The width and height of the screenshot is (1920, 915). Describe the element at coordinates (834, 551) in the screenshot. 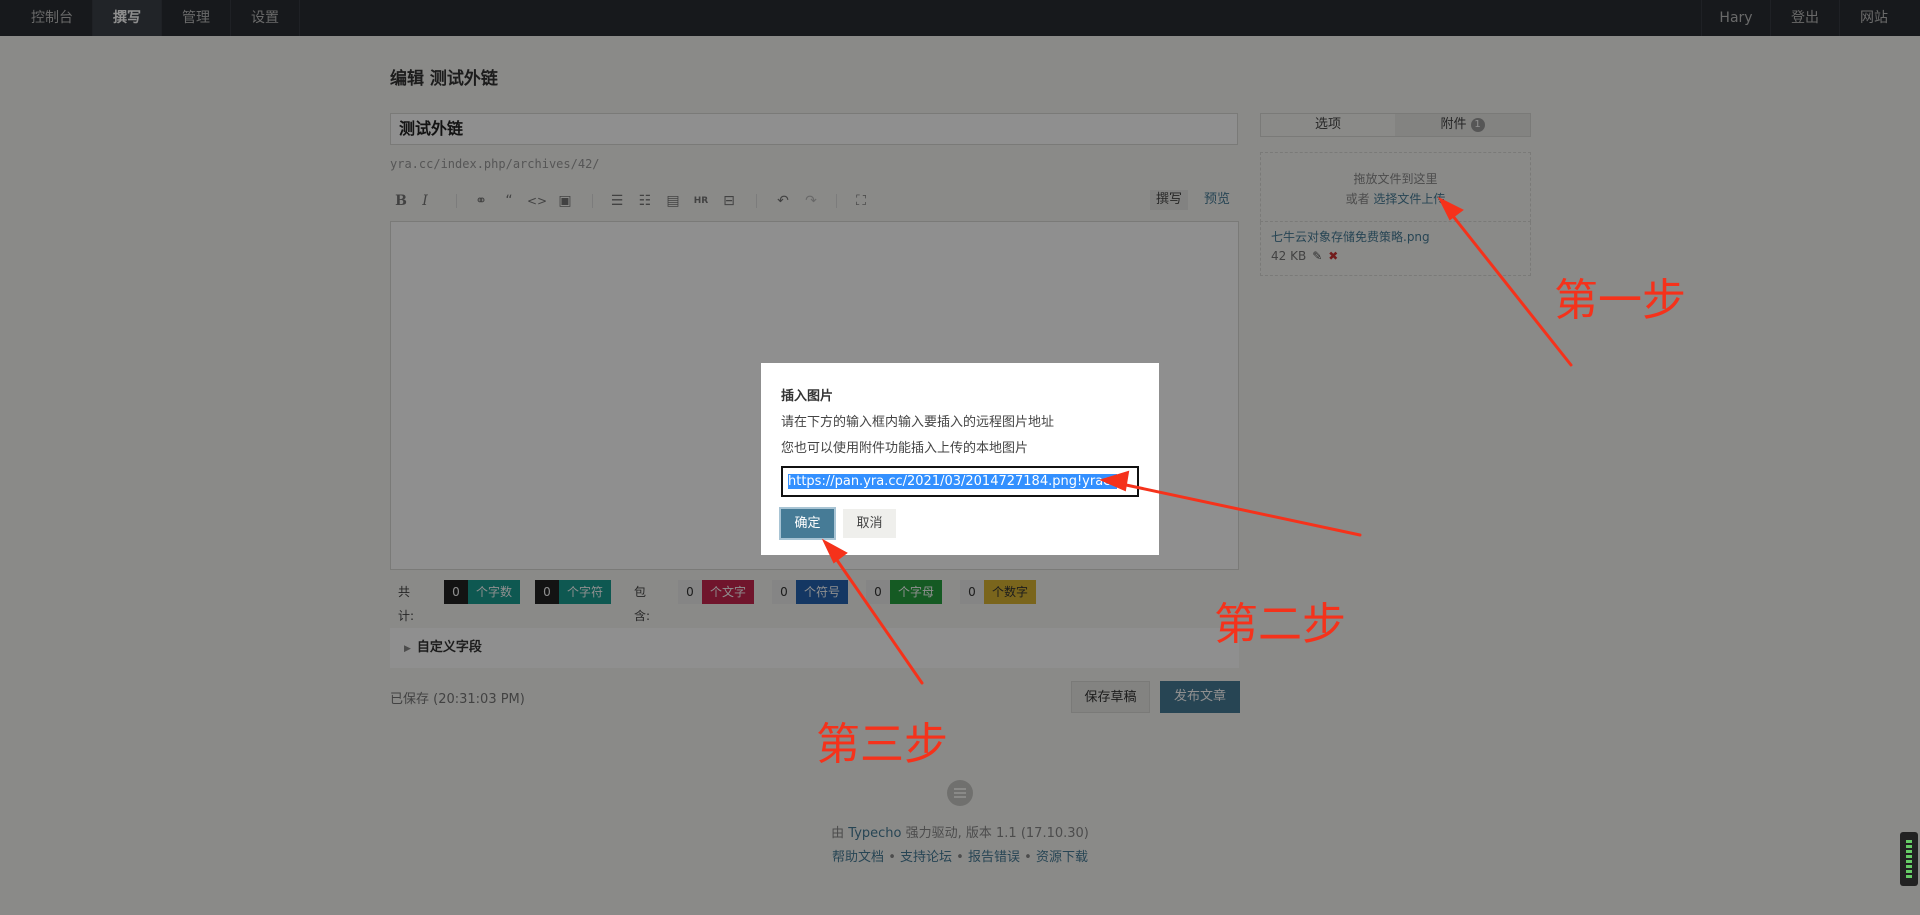

I see `arrow-step3-head` at that location.